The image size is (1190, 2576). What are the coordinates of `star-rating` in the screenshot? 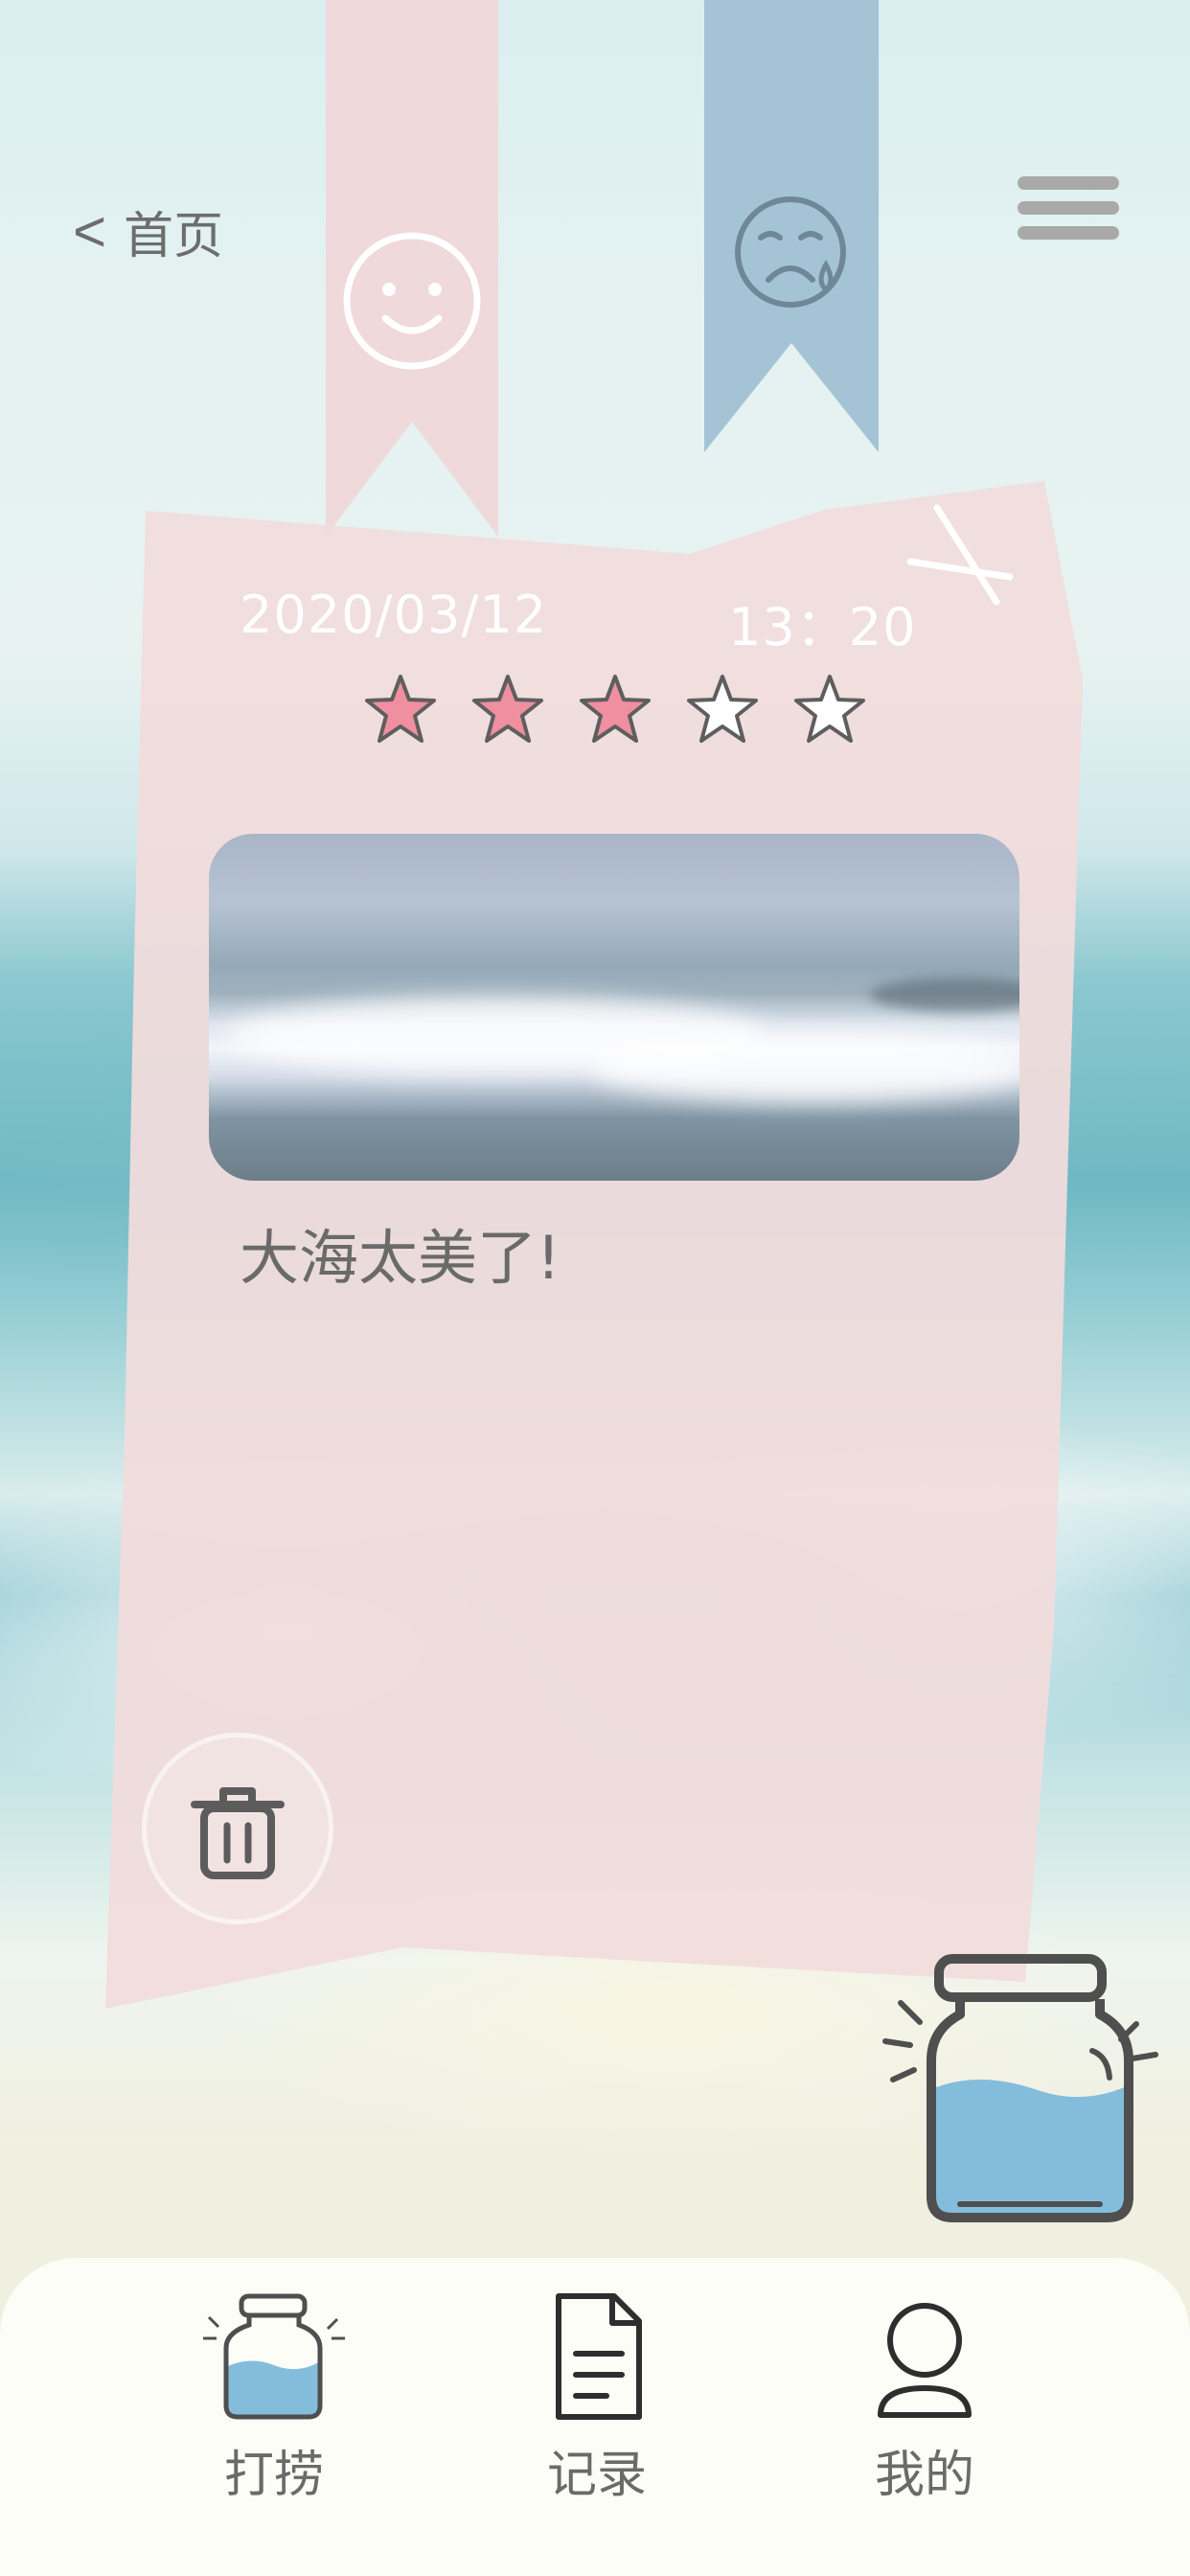 It's located at (615, 709).